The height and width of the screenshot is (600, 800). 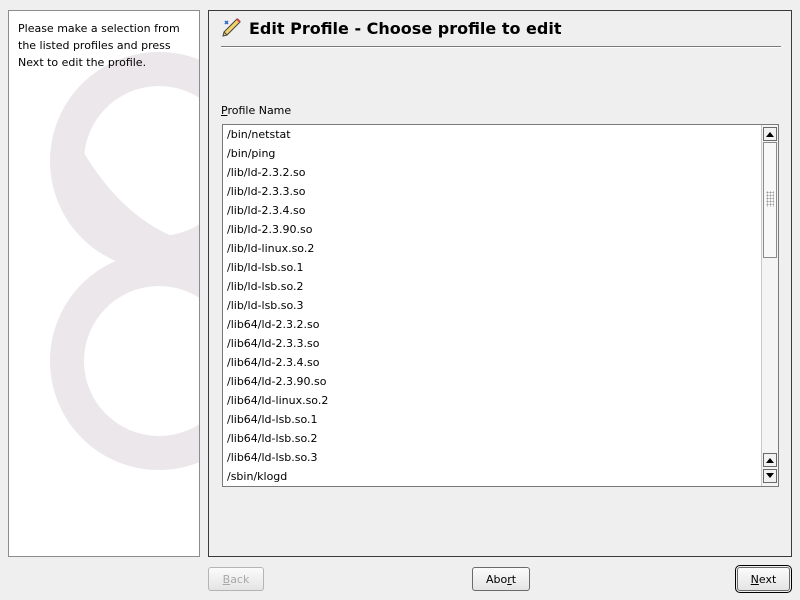 I want to click on label-rest: rofile Name, so click(x=259, y=110).